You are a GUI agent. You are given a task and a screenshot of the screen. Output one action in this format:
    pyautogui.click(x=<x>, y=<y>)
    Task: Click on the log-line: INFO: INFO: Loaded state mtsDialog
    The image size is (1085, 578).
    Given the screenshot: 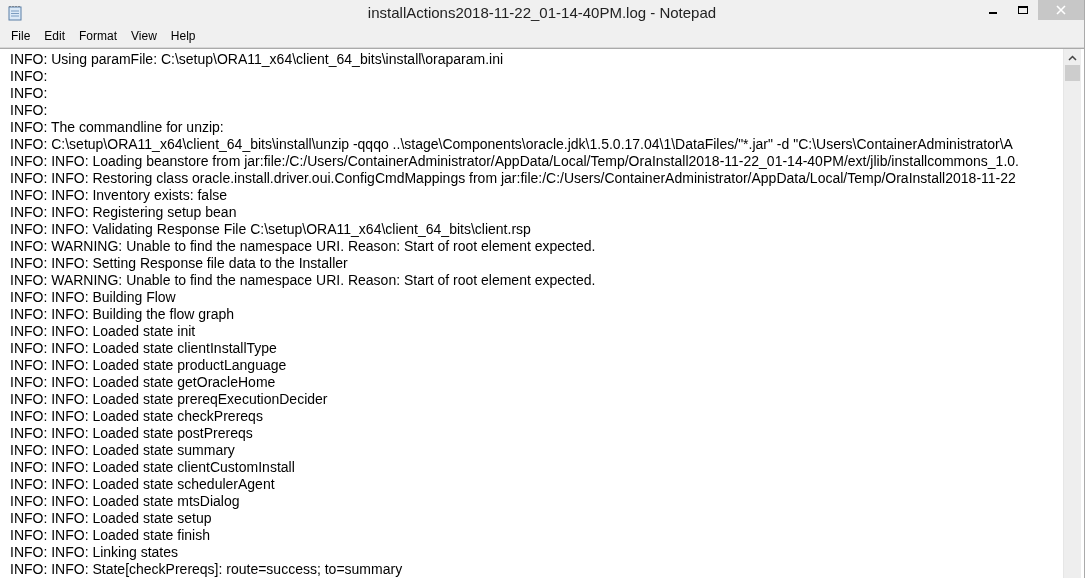 What is the action you would take?
    pyautogui.click(x=125, y=501)
    